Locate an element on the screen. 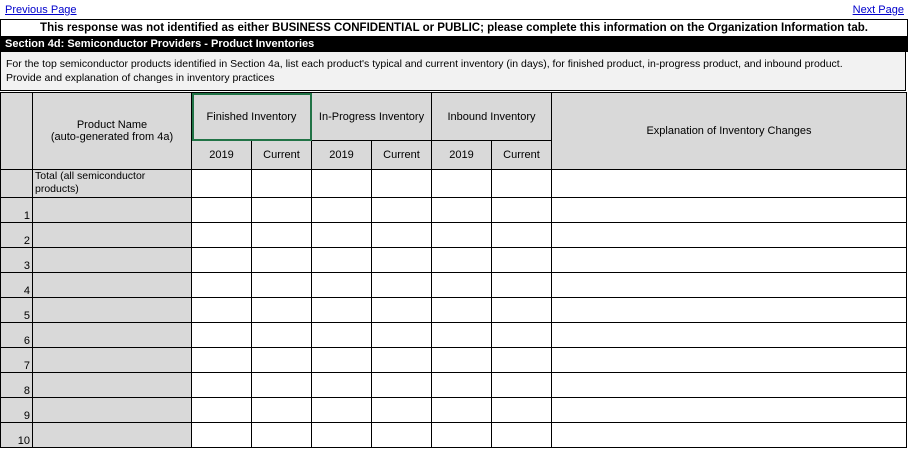 This screenshot has height=460, width=908. total-inbound-current-cell is located at coordinates (521, 183).